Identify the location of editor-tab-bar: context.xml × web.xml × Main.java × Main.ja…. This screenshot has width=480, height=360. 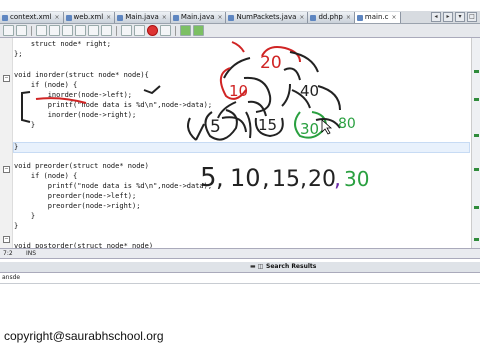
(240, 17).